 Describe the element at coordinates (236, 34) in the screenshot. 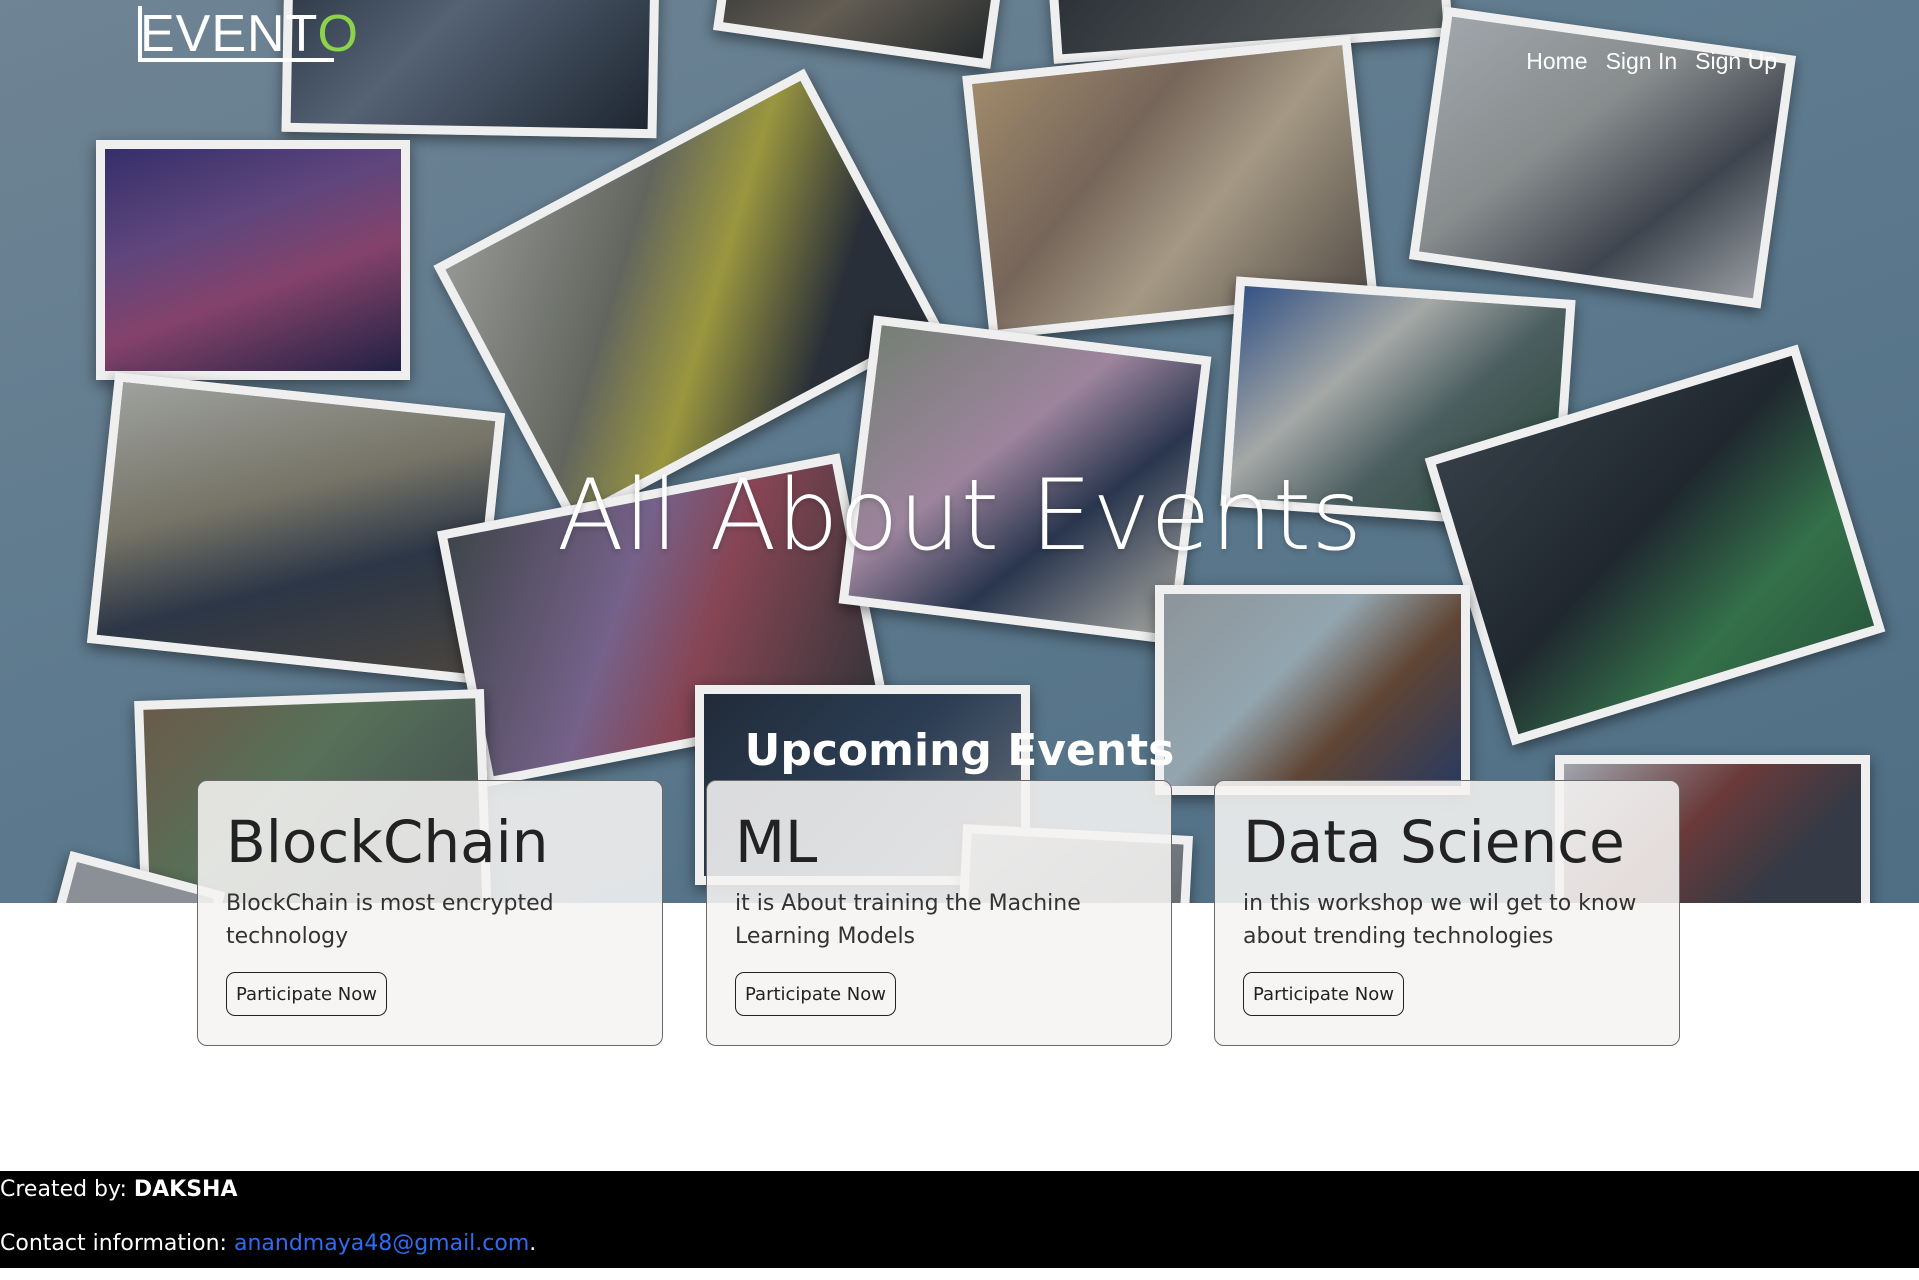

I see `logo-frame` at that location.